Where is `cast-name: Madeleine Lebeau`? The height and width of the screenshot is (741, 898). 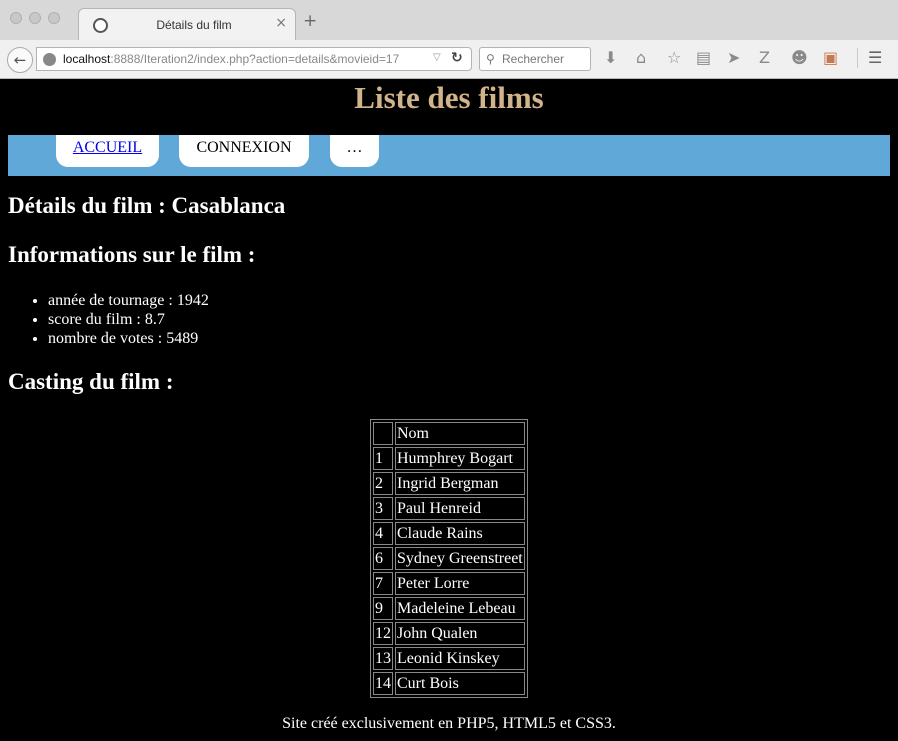
cast-name: Madeleine Lebeau is located at coordinates (460, 608).